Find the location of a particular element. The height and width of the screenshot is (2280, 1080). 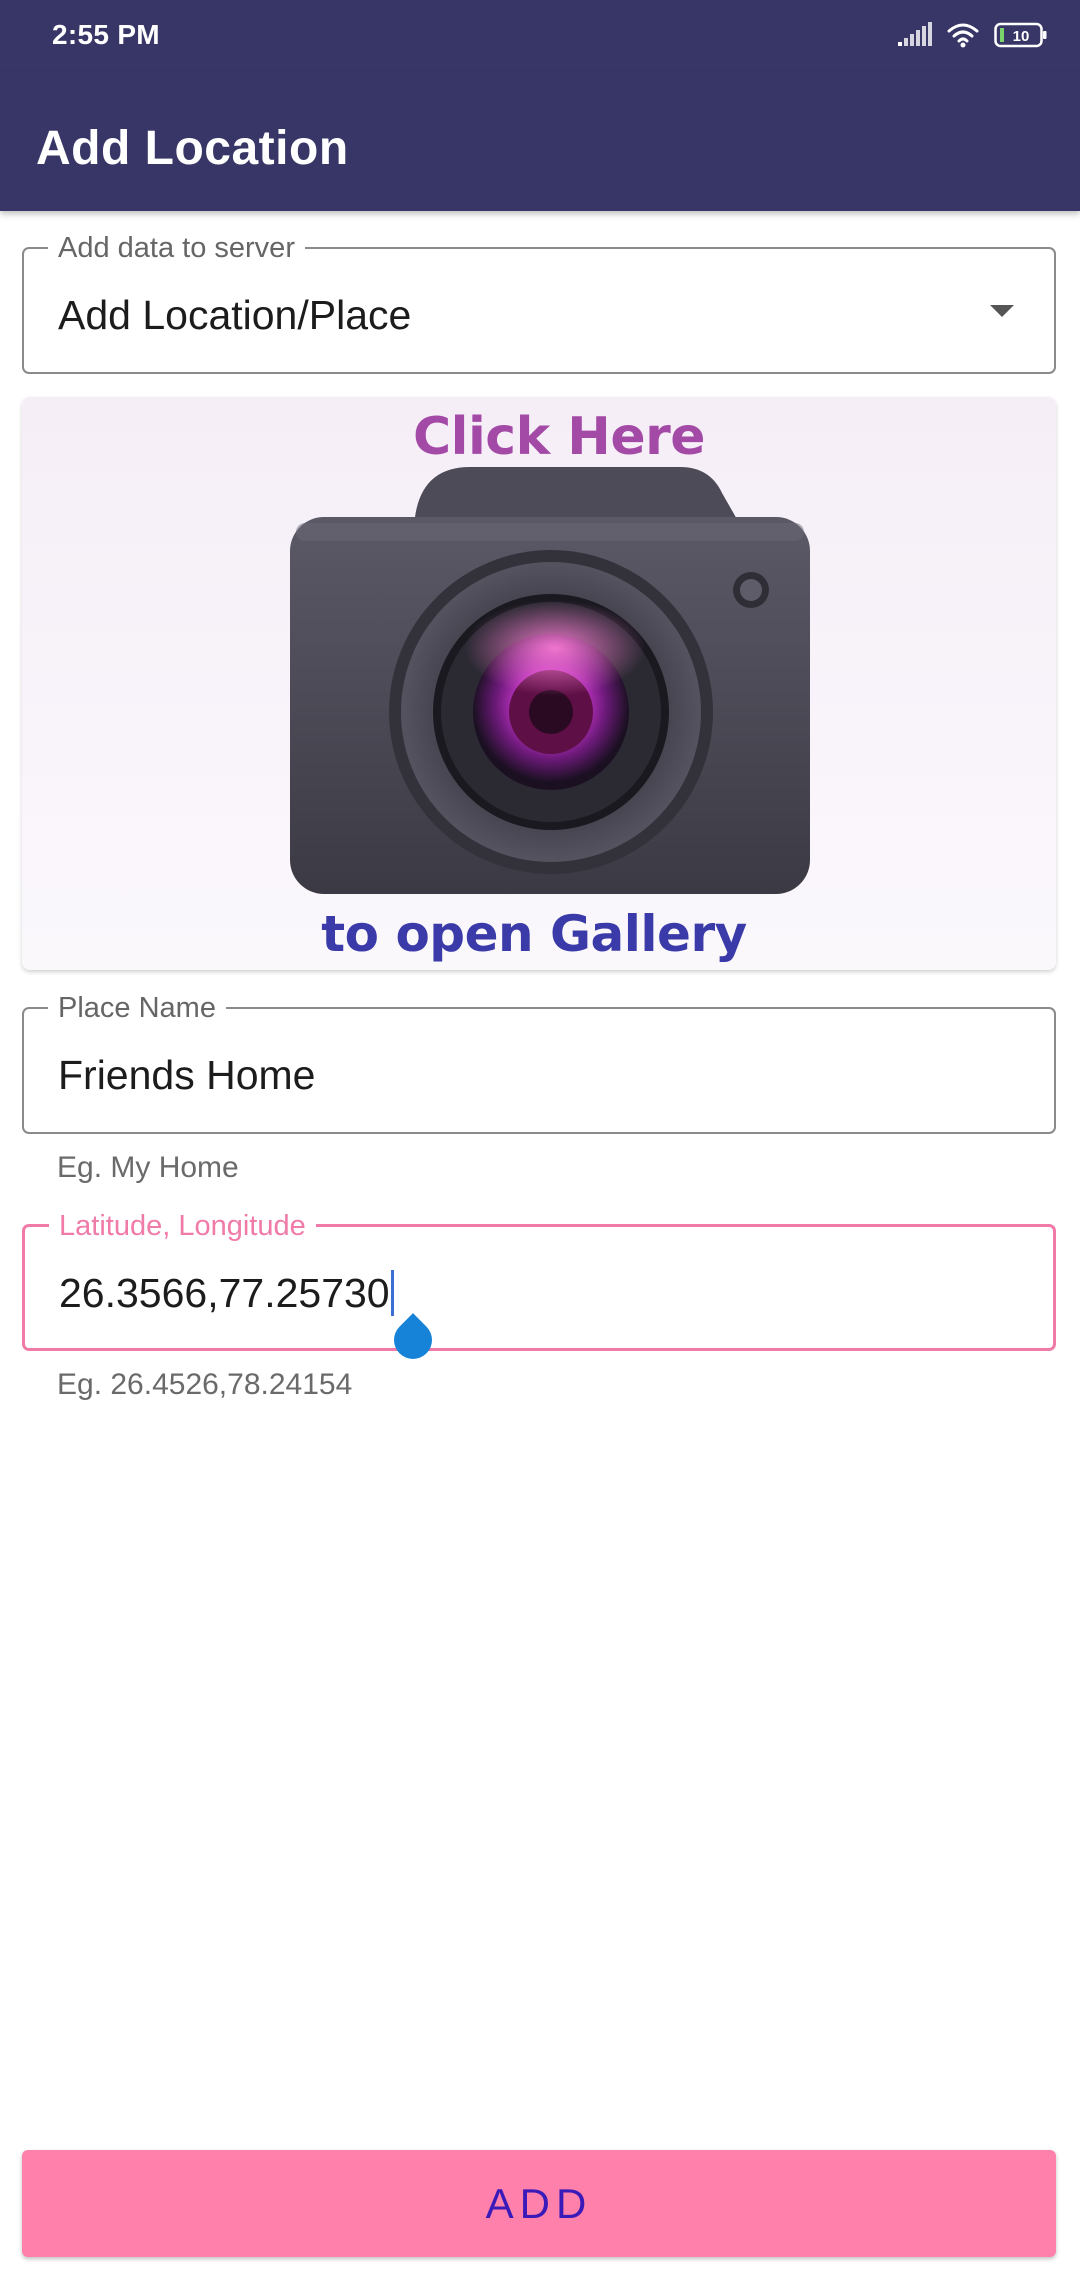

status-time: 2:55 PM is located at coordinates (106, 34).